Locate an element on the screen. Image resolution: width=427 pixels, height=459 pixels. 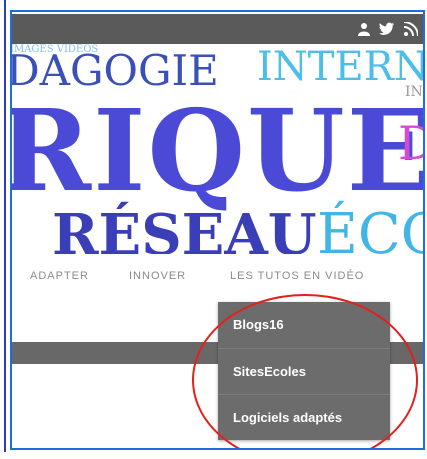
rss-icon is located at coordinates (411, 31).